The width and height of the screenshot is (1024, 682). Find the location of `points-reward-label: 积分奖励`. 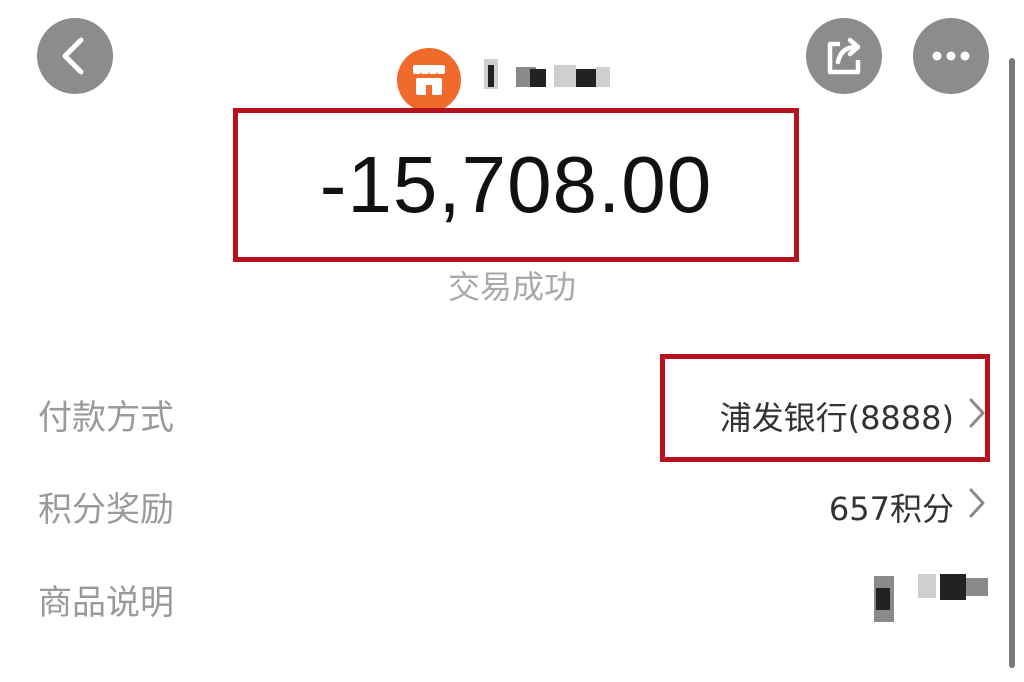

points-reward-label: 积分奖励 is located at coordinates (106, 510).